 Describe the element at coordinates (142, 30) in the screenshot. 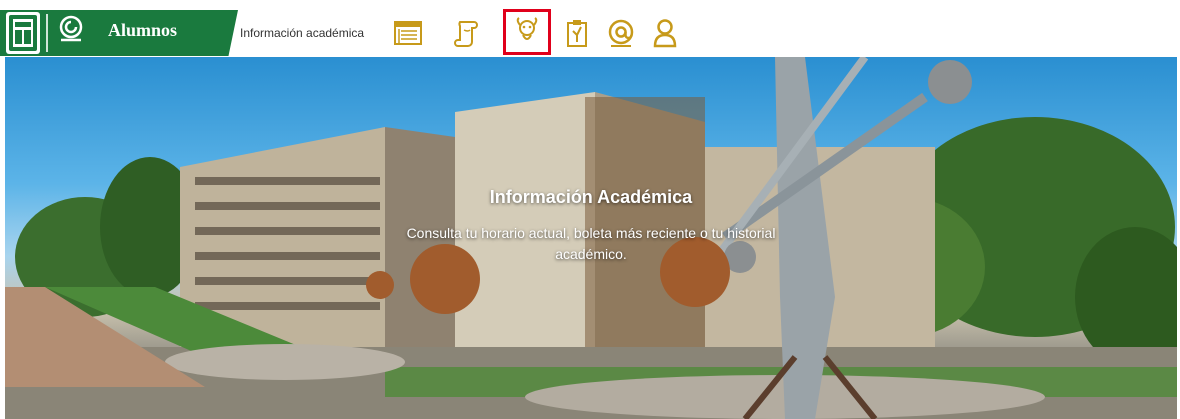

I see `app-title: Alumnos` at that location.